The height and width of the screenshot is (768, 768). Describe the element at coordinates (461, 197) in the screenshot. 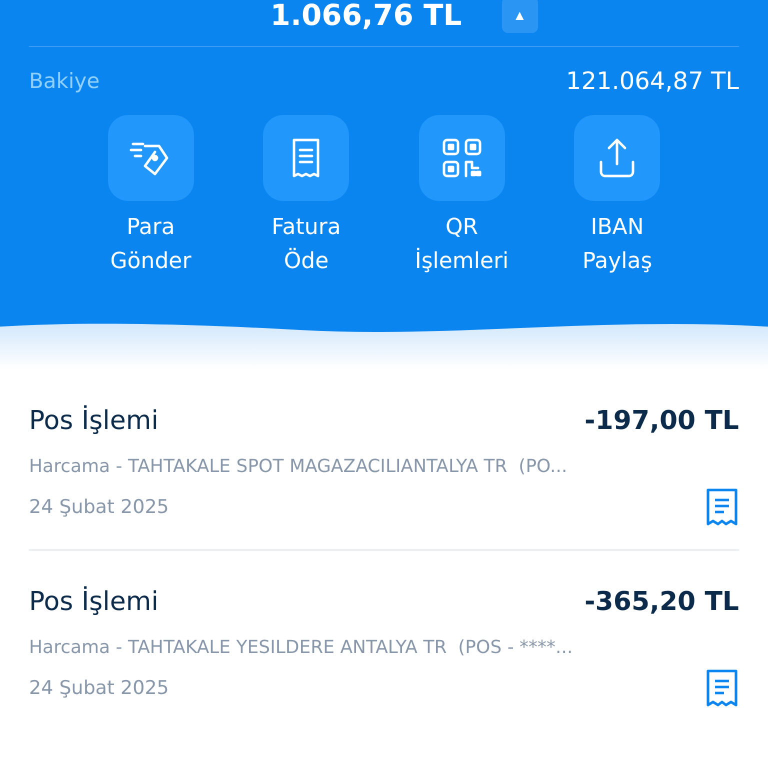

I see `action-button: QR İşlemleri` at that location.